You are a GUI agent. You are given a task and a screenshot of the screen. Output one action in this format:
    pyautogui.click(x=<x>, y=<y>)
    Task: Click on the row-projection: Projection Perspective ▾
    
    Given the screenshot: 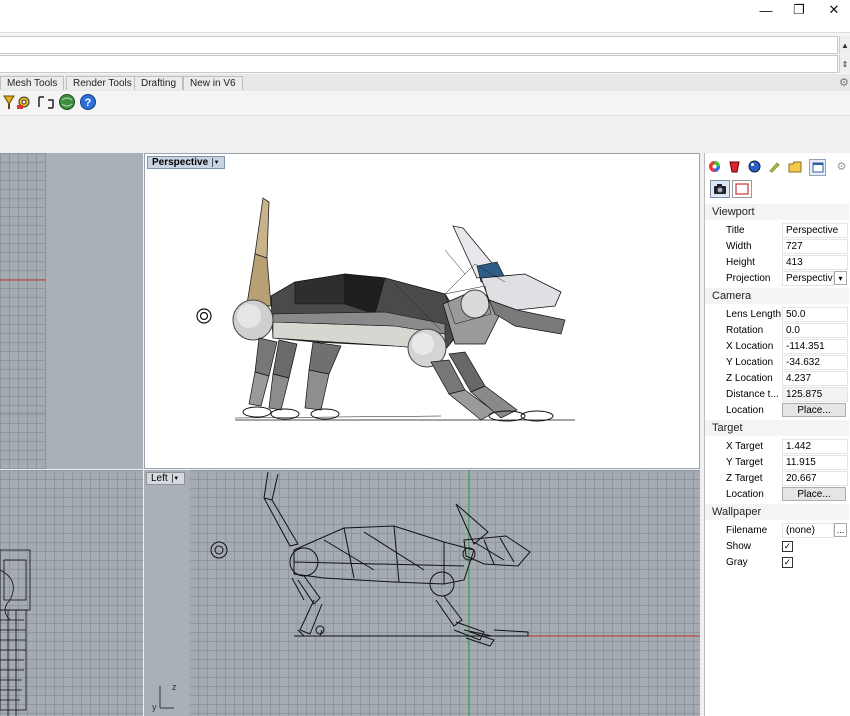 What is the action you would take?
    pyautogui.click(x=777, y=278)
    